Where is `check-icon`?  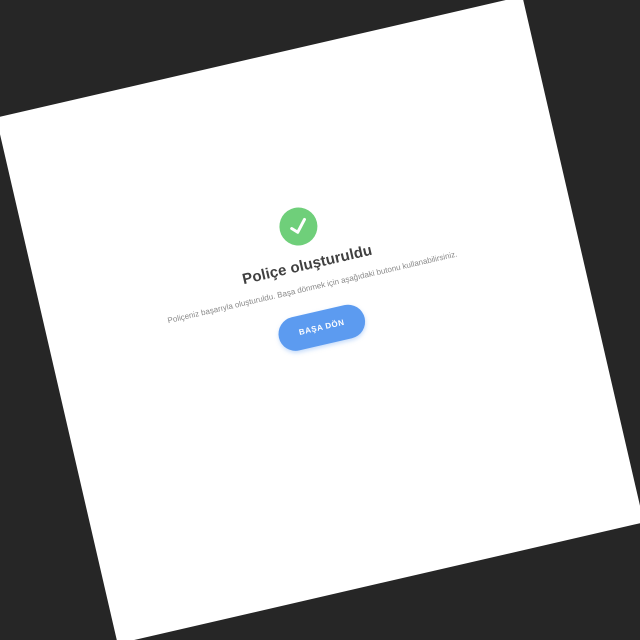 check-icon is located at coordinates (298, 225).